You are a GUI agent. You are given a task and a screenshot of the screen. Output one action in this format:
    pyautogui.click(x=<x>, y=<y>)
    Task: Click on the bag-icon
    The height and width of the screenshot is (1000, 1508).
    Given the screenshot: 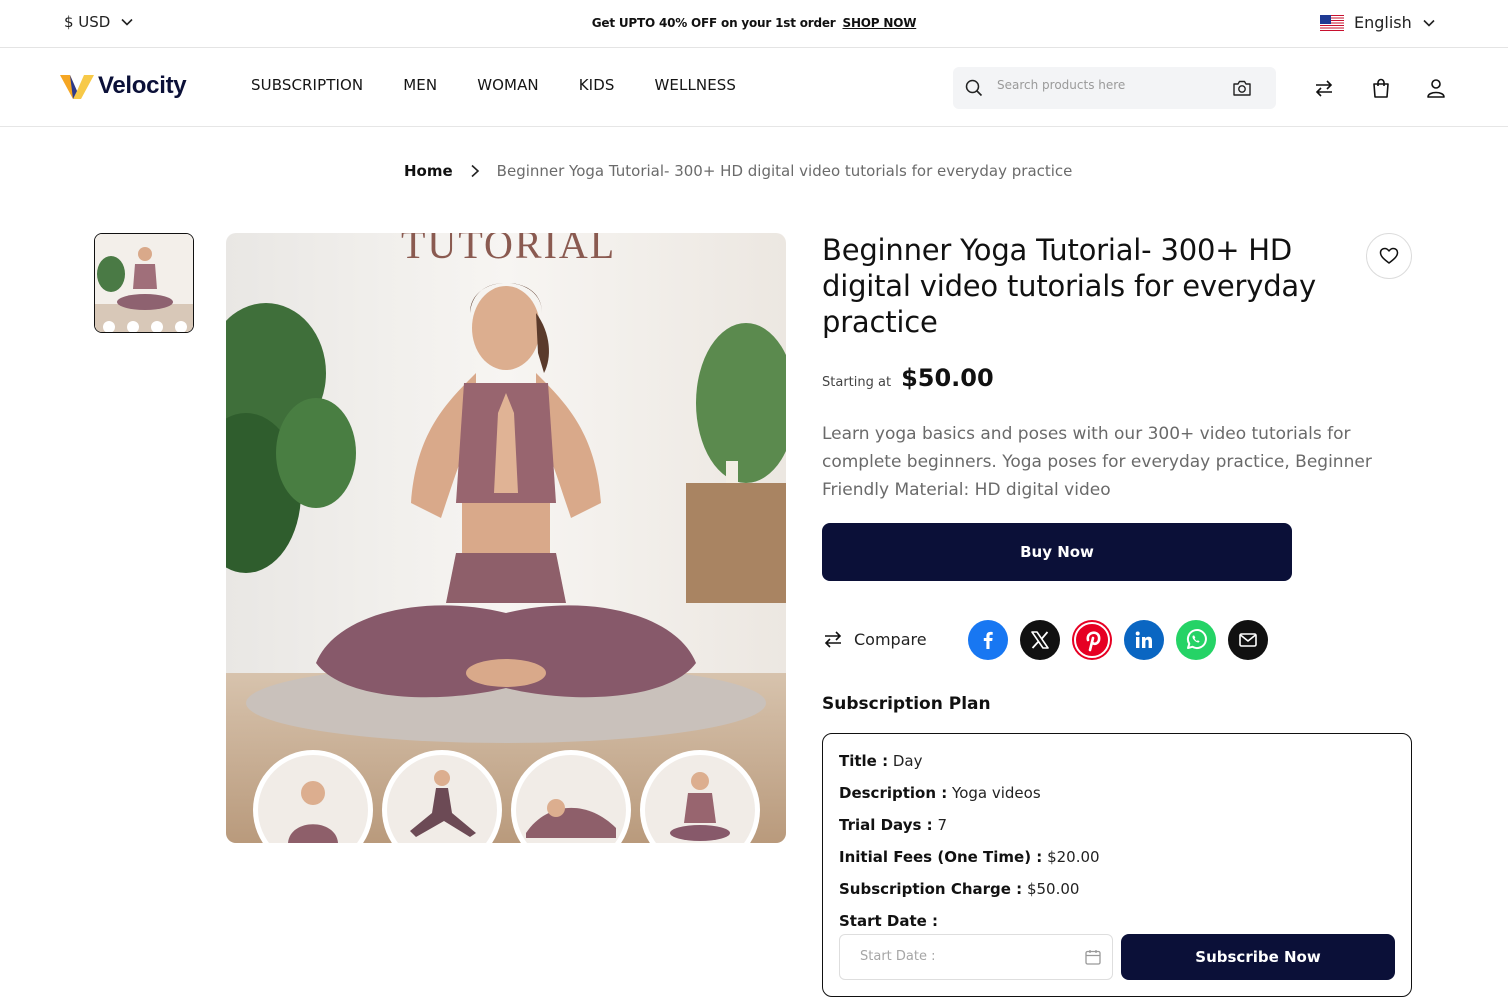 What is the action you would take?
    pyautogui.click(x=1381, y=88)
    